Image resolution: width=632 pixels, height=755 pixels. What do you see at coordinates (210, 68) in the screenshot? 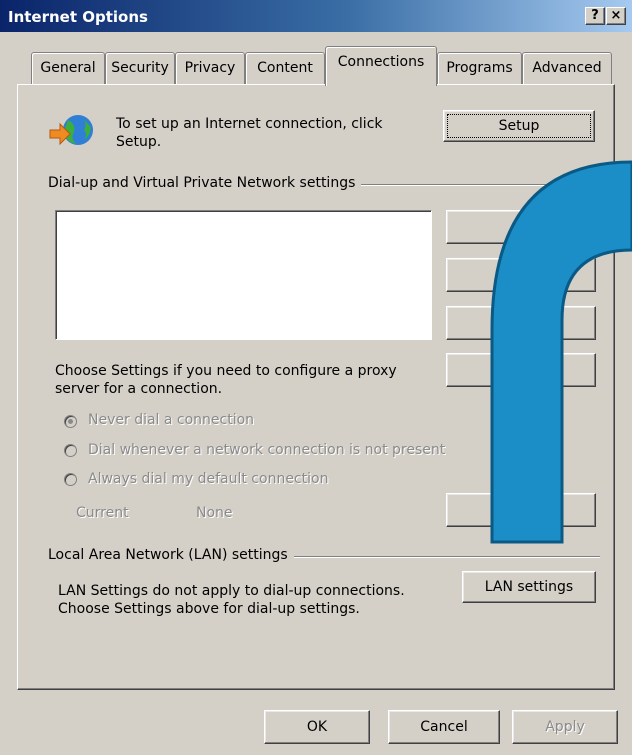
I see `tab-privacy: Privacy` at bounding box center [210, 68].